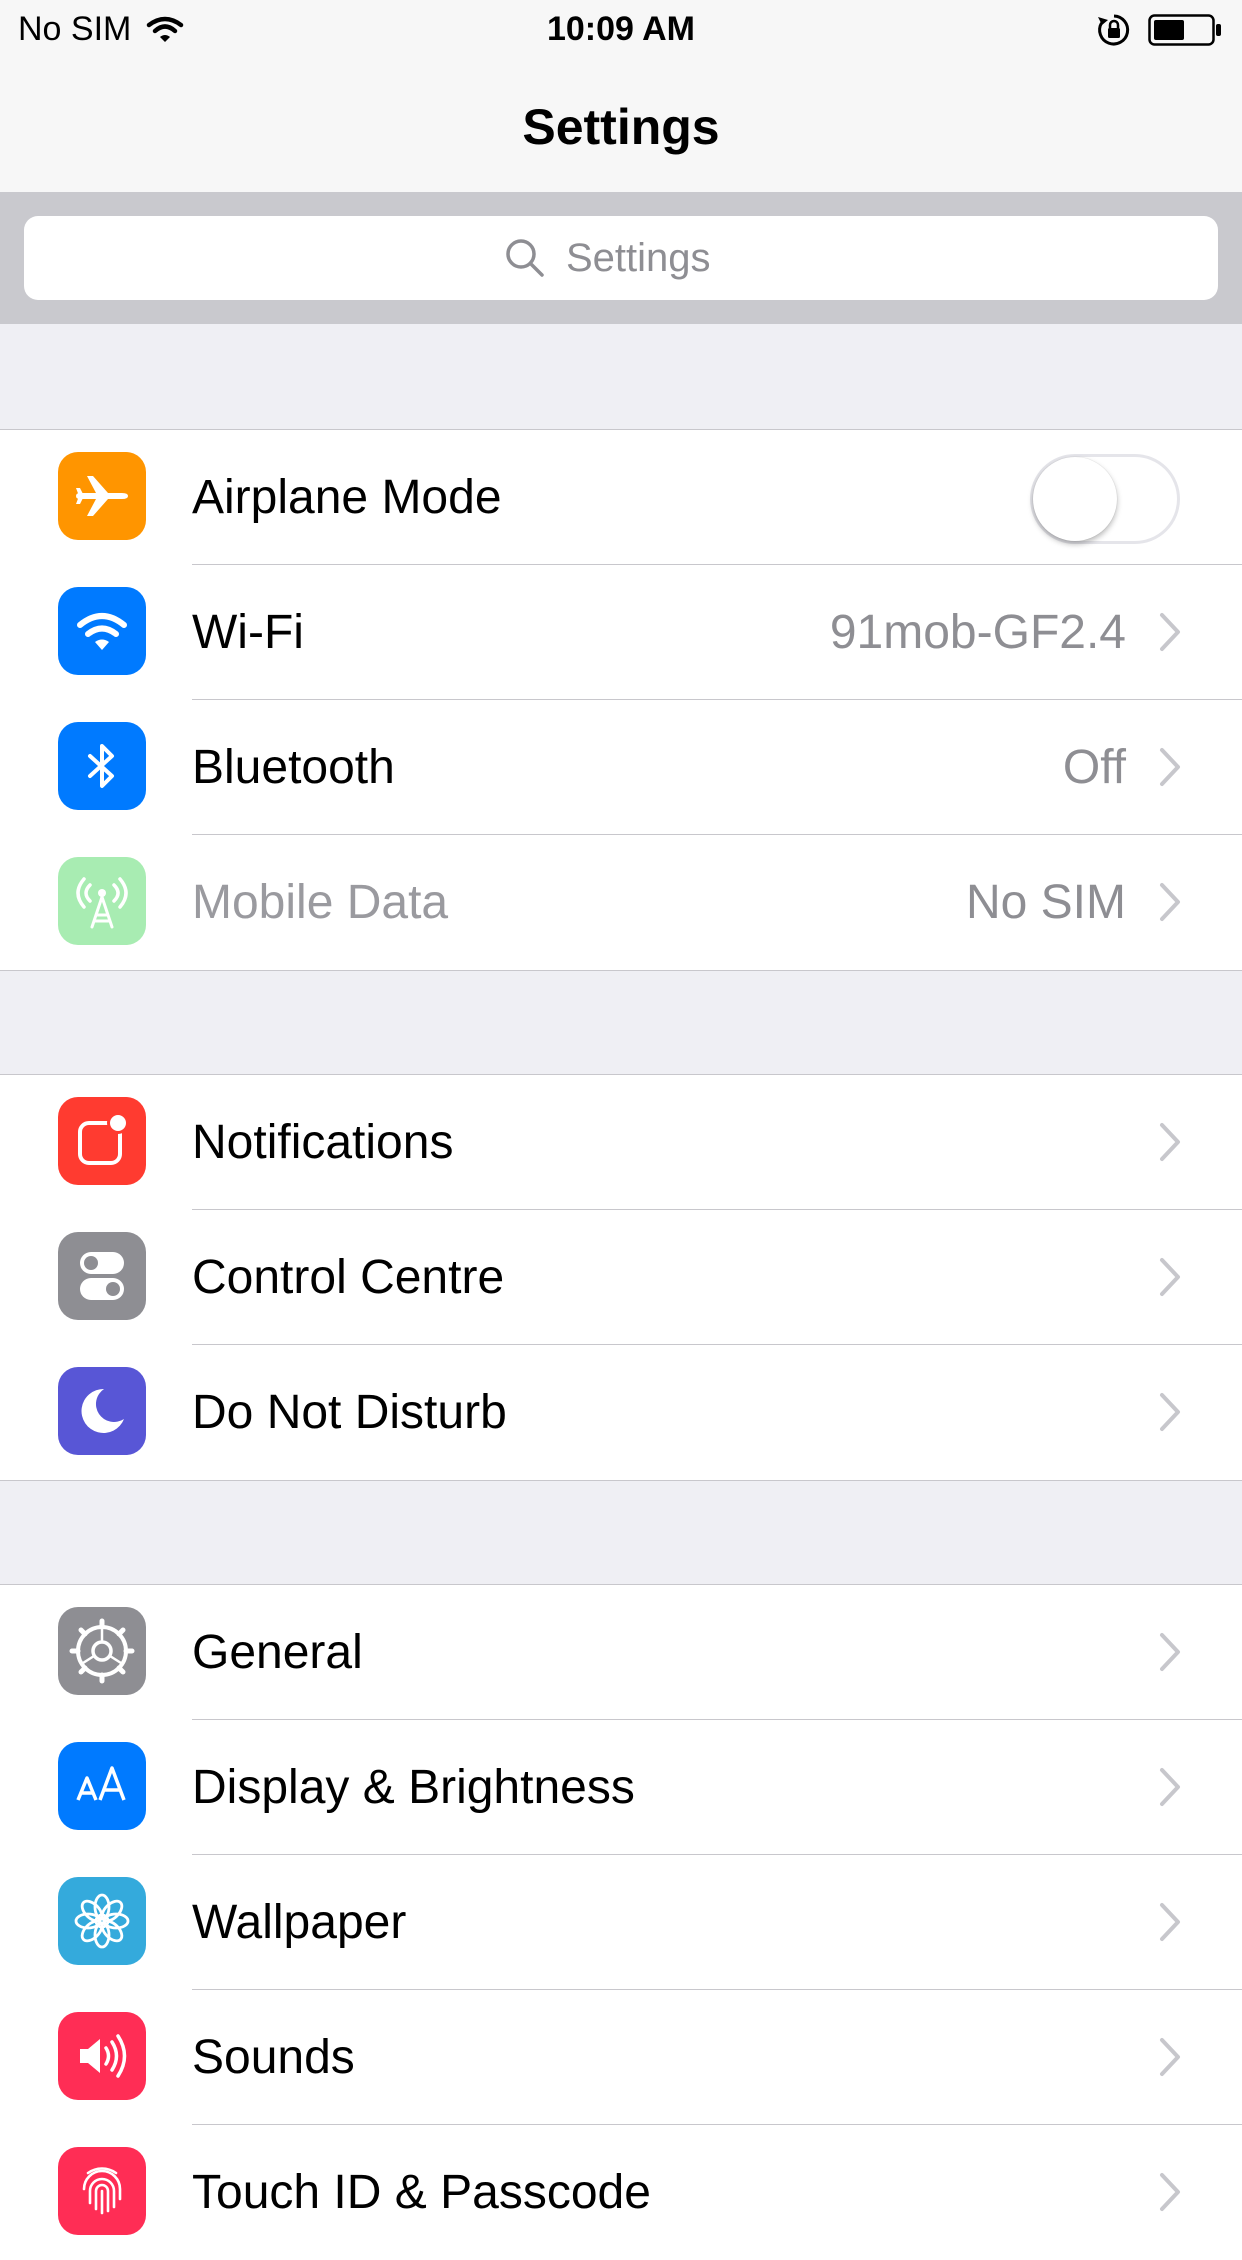 This screenshot has width=1242, height=2260. Describe the element at coordinates (102, 1141) in the screenshot. I see `notifications-icon` at that location.